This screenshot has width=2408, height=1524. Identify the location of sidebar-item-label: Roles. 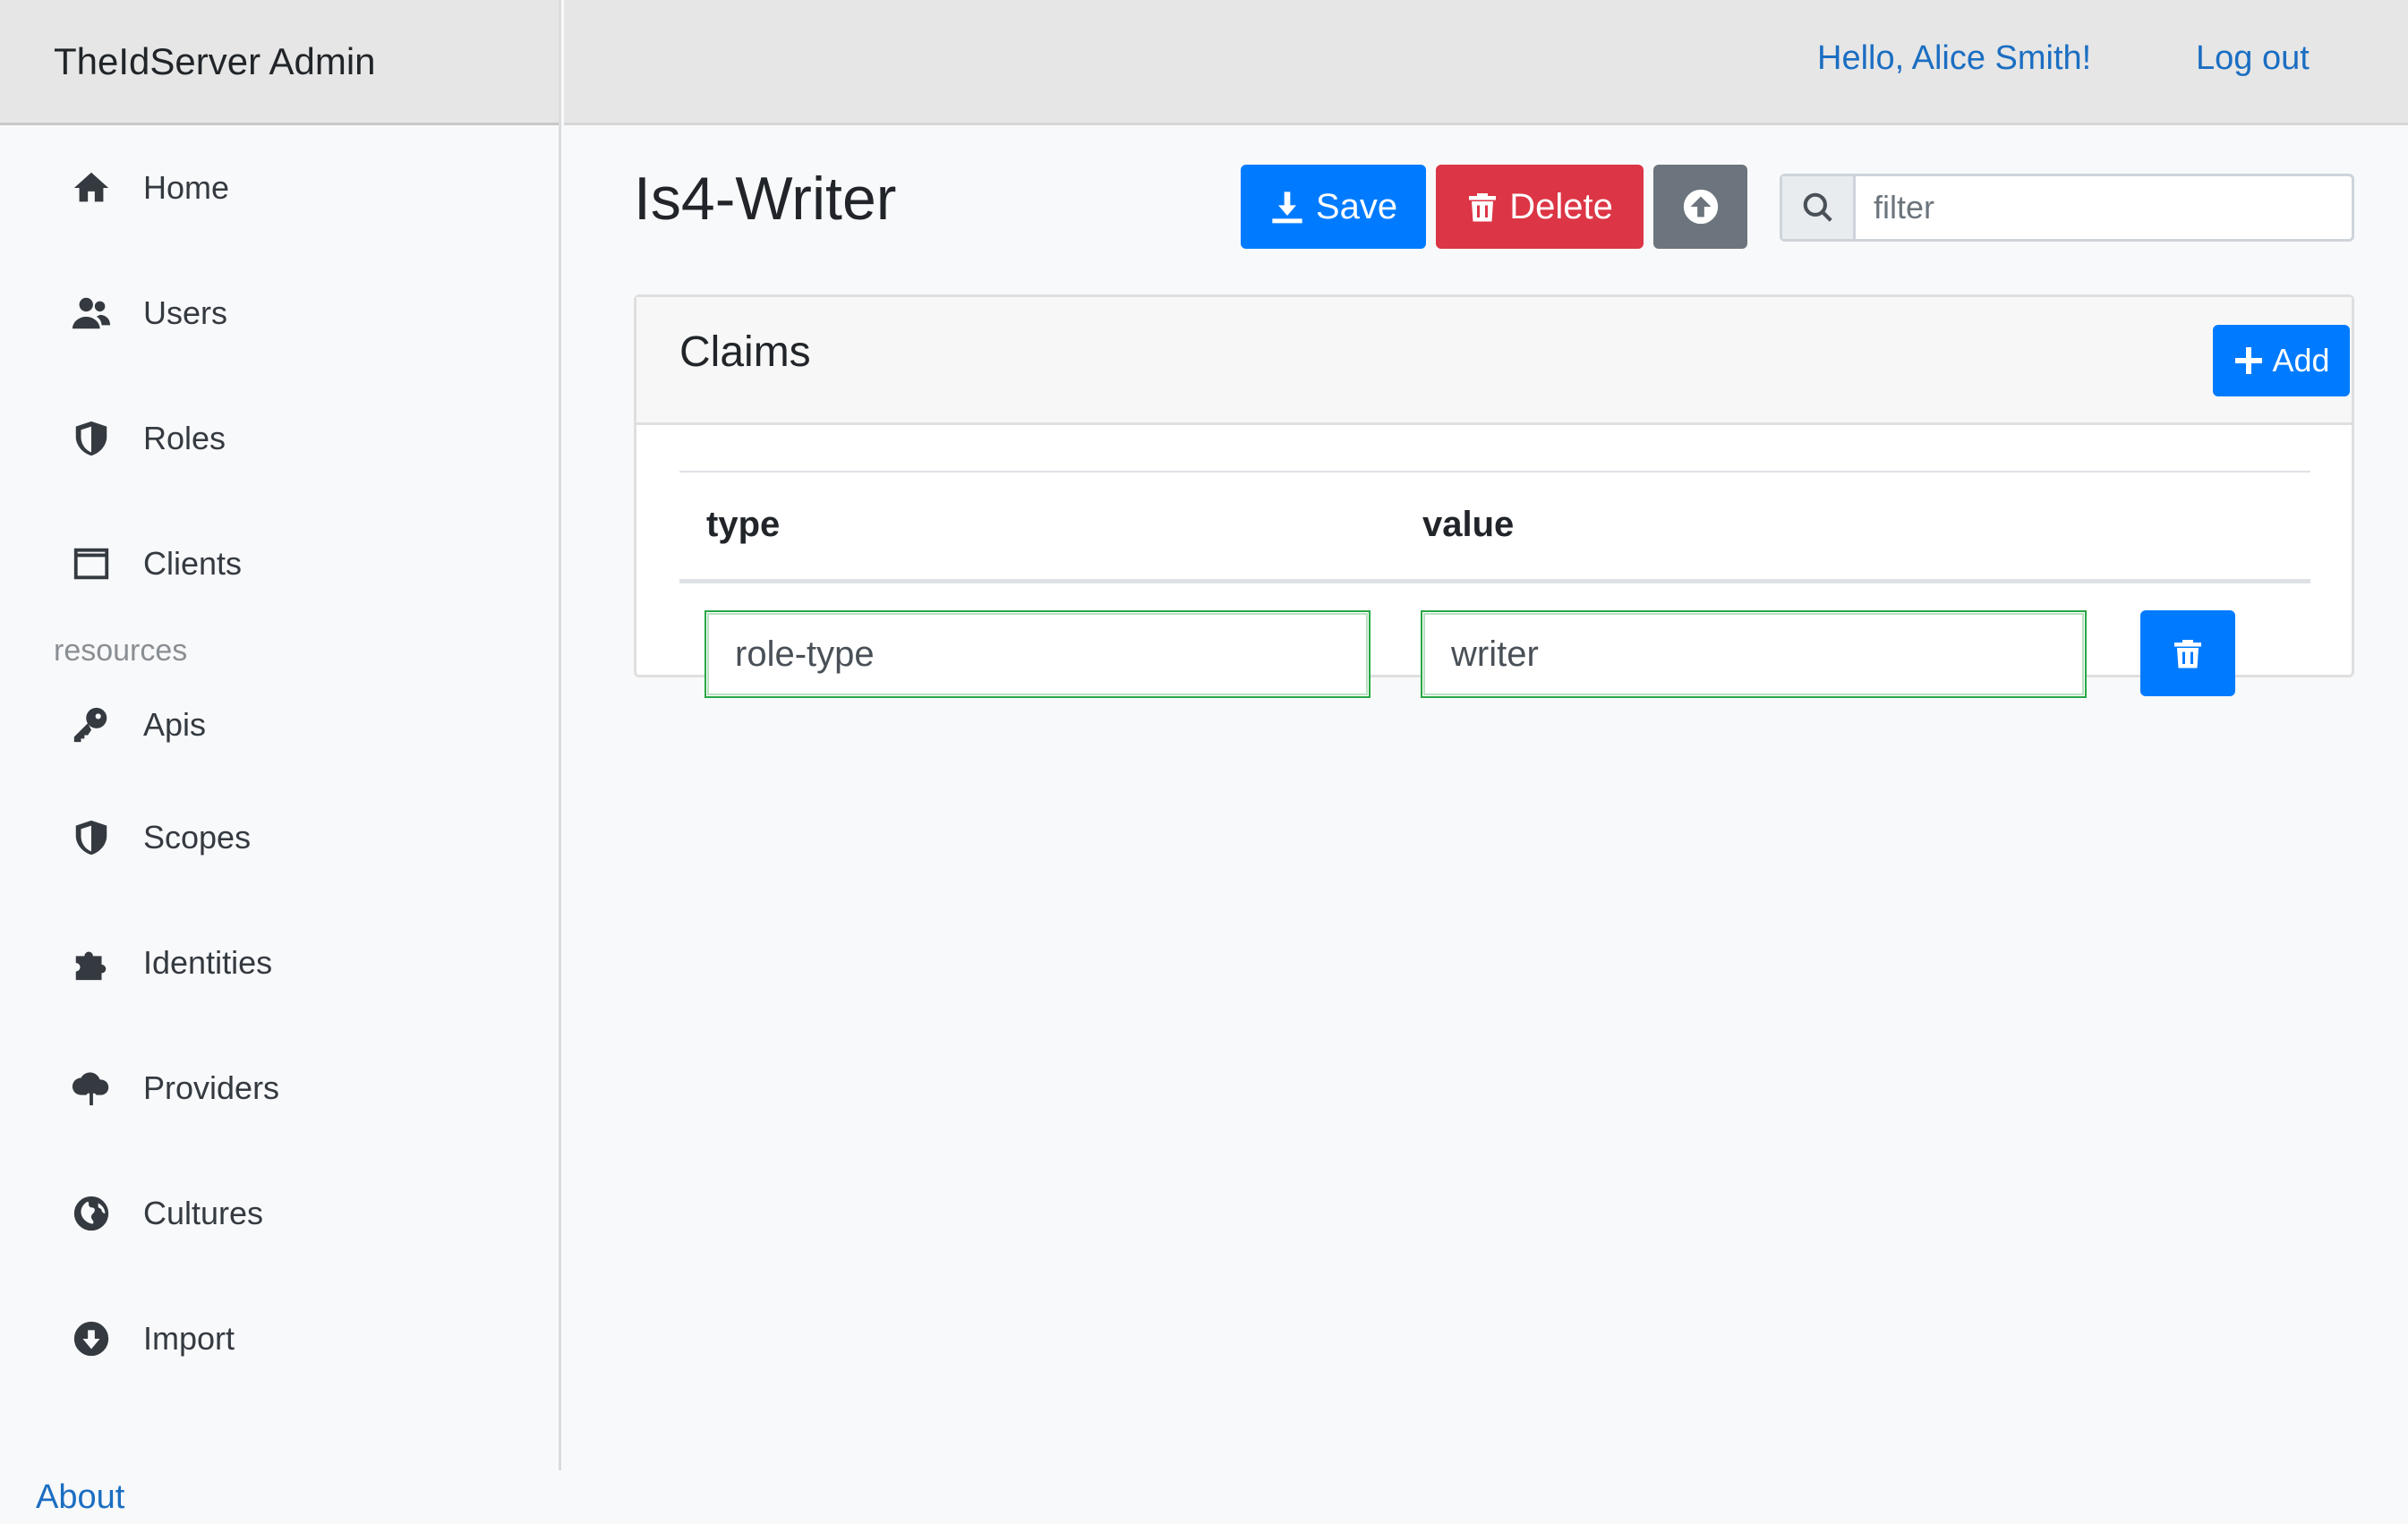
(184, 438).